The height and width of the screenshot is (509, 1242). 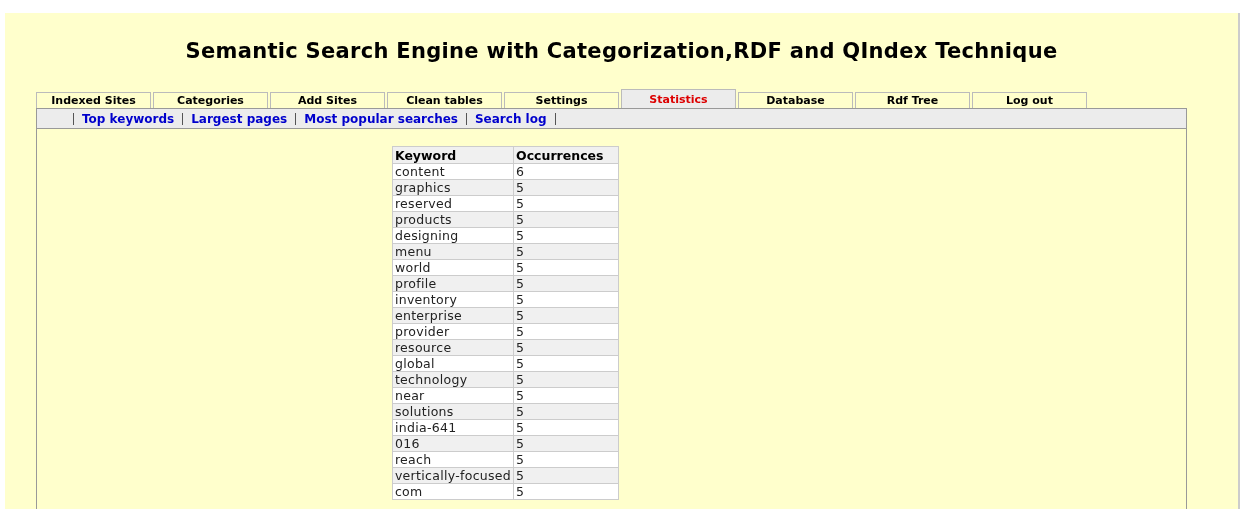 What do you see at coordinates (795, 100) in the screenshot?
I see `tab: Database` at bounding box center [795, 100].